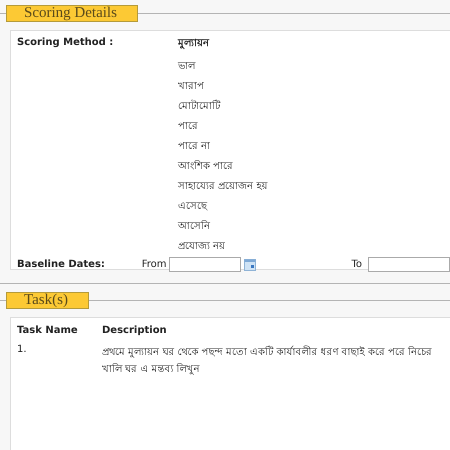 The image size is (450, 450). Describe the element at coordinates (223, 87) in the screenshot. I see `scoring-option: খারাপ` at that location.